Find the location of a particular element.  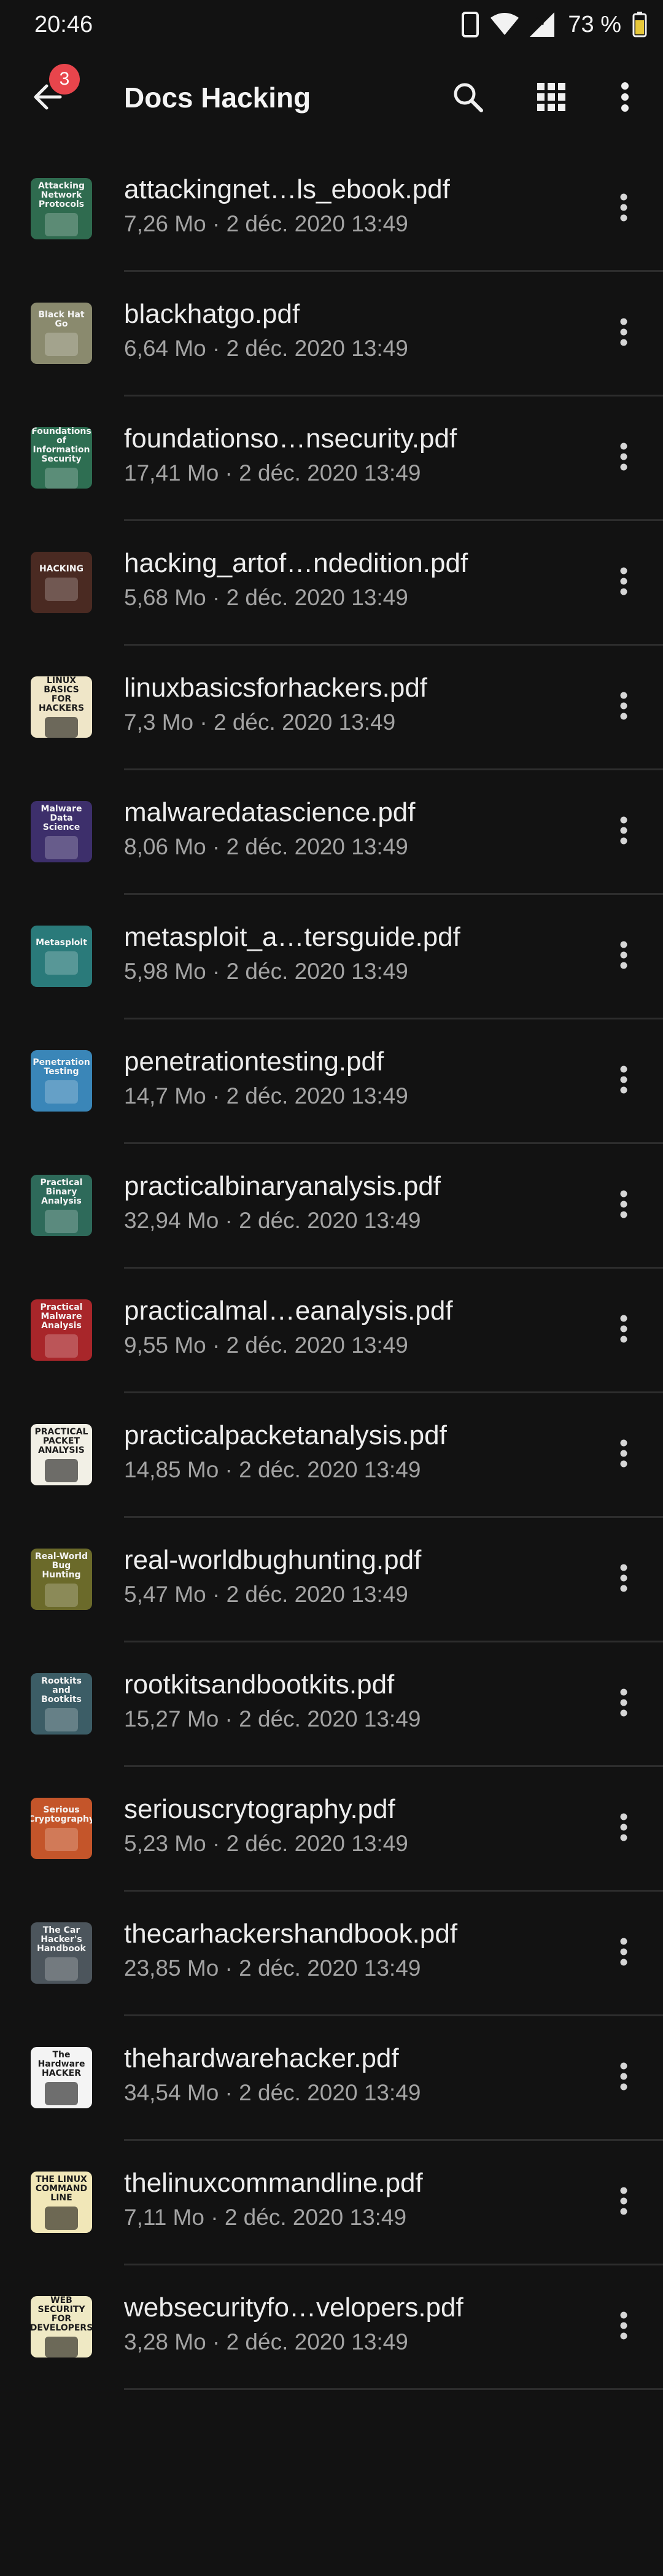

cover-title: Rootkits and Bootkits is located at coordinates (62, 1690).